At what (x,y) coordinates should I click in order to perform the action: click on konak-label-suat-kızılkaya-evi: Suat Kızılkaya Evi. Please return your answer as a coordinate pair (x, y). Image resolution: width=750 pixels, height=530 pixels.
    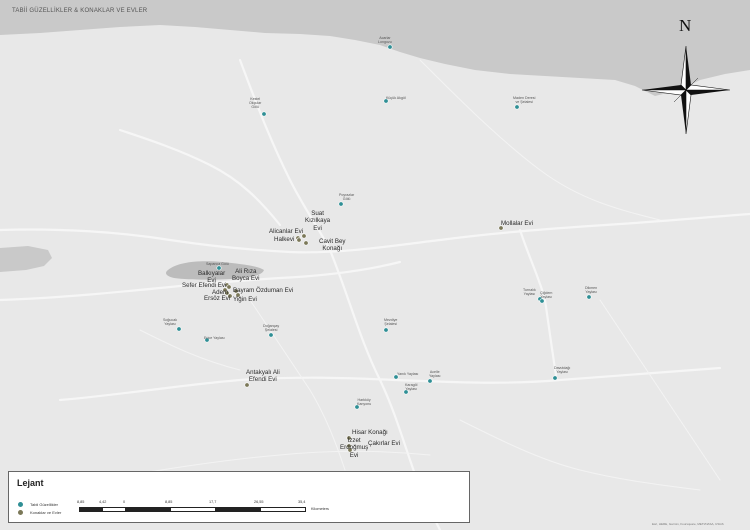
    Looking at the image, I should click on (318, 221).